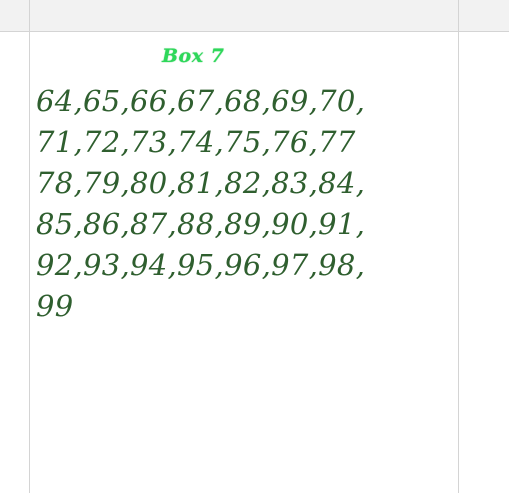  Describe the element at coordinates (14, 16) in the screenshot. I see `column-header-left` at that location.